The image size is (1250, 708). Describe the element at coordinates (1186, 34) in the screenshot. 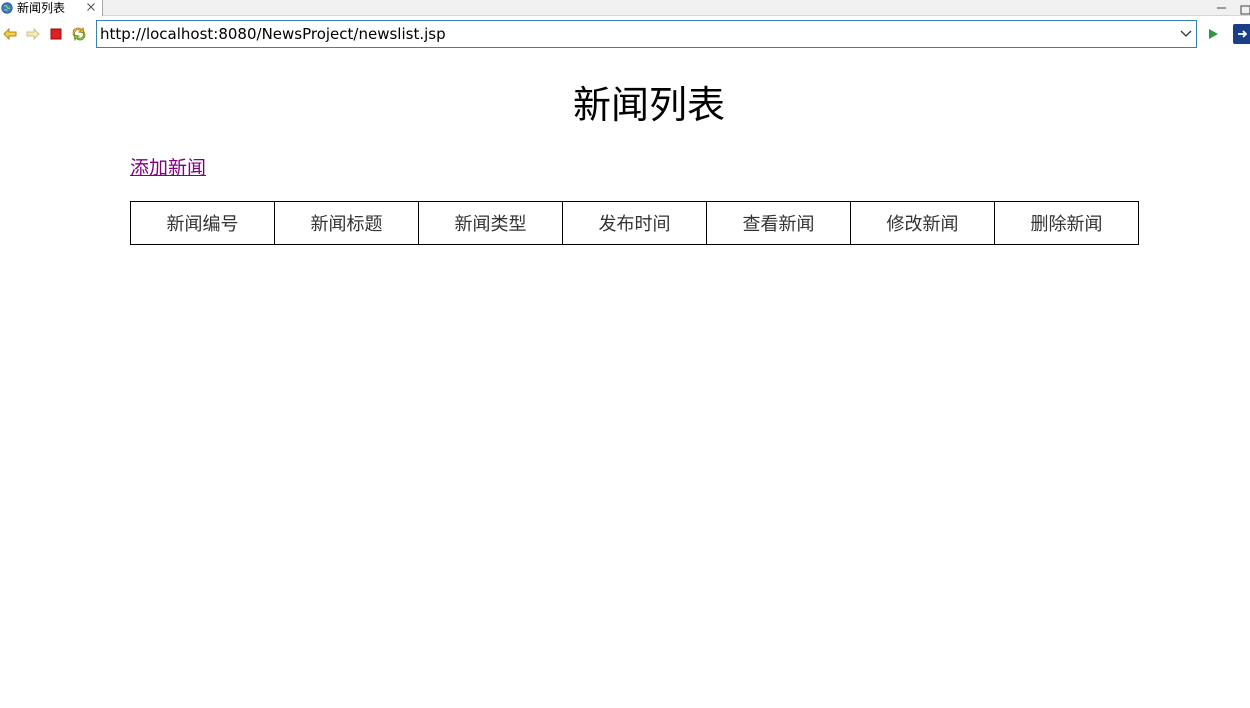

I see `chevron-down-icon` at that location.